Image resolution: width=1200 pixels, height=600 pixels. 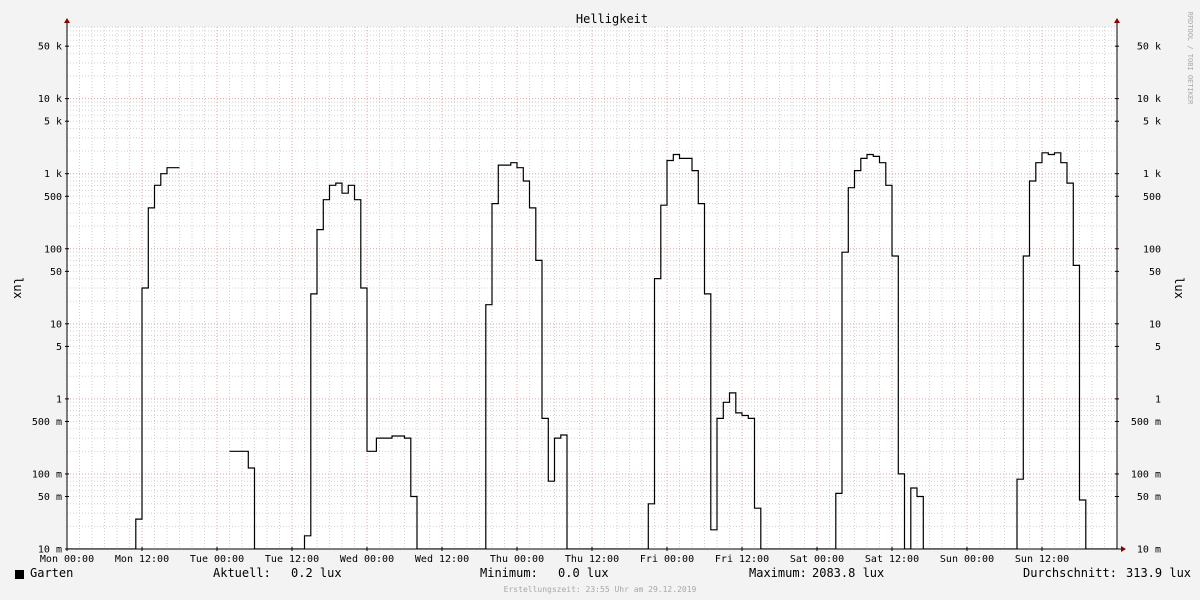 What do you see at coordinates (892, 559) in the screenshot?
I see `x-tick-label: Sat 12:00` at bounding box center [892, 559].